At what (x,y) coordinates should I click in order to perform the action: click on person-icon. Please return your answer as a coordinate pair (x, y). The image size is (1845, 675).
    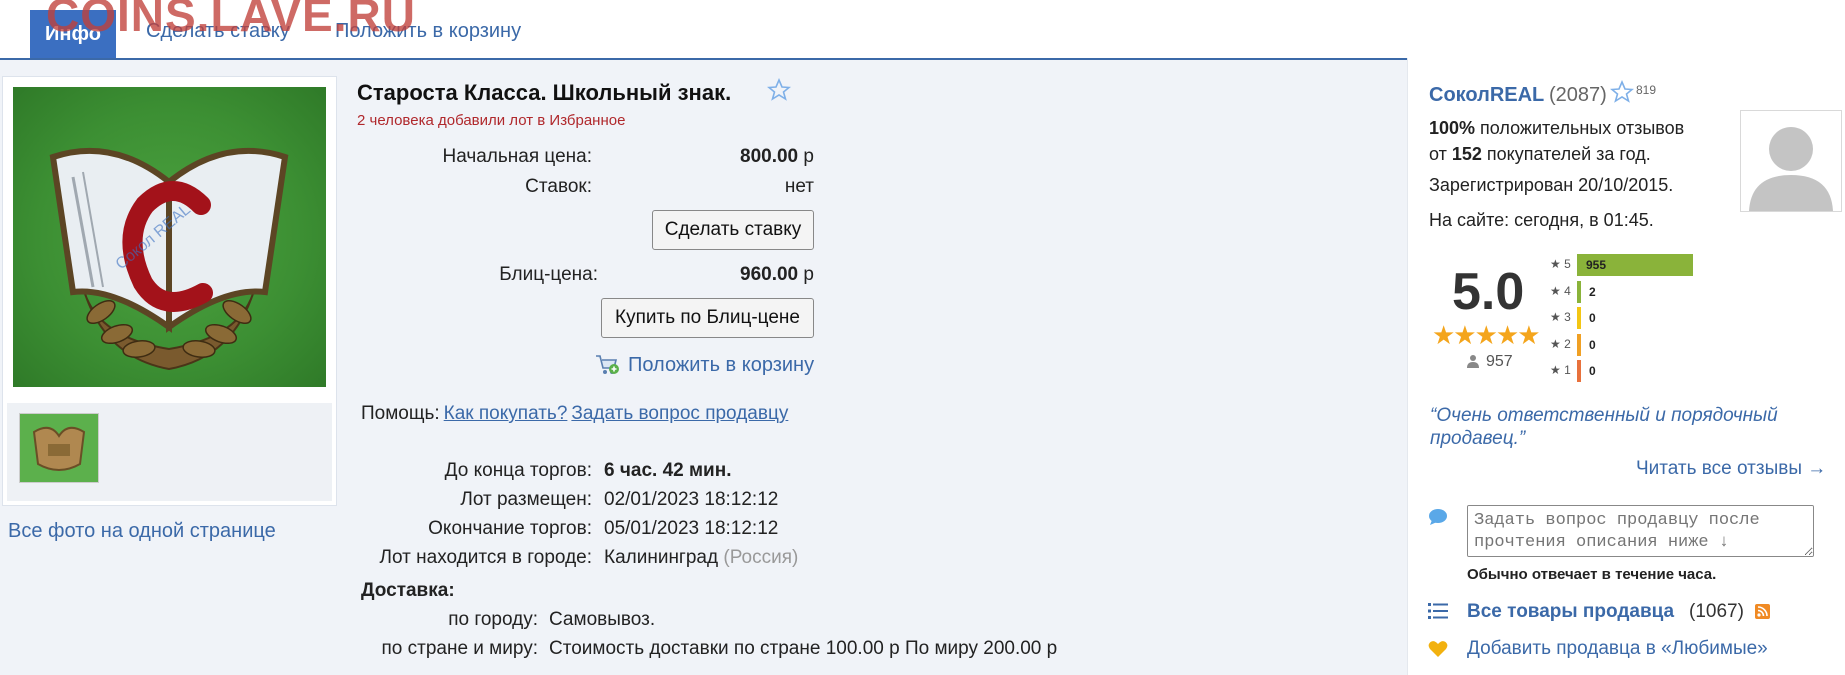
    Looking at the image, I should click on (1473, 361).